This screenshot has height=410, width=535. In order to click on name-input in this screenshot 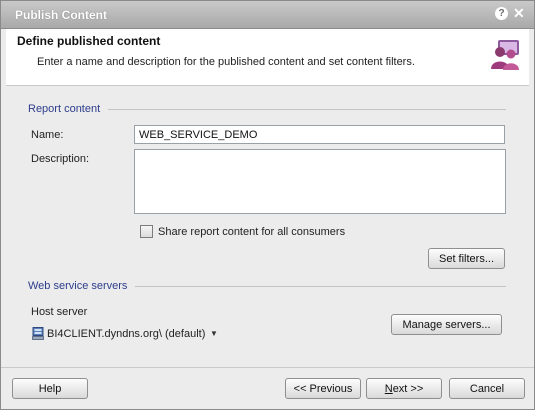, I will do `click(319, 134)`.